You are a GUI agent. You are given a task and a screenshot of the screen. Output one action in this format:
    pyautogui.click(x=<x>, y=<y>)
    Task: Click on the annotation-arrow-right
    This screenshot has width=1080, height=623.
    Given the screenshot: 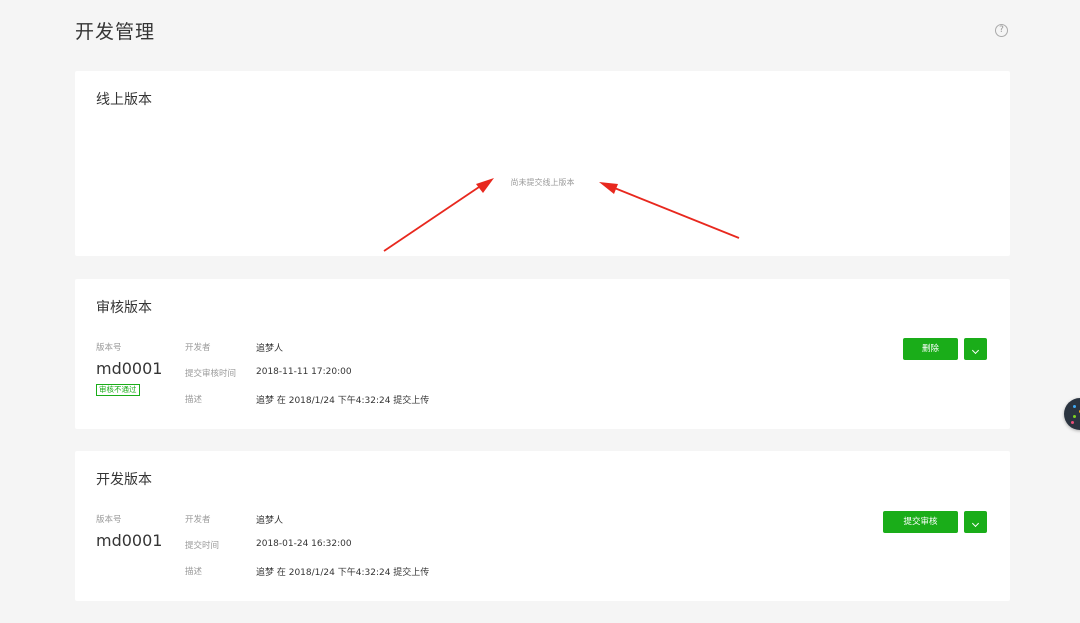 What is the action you would take?
    pyautogui.click(x=669, y=210)
    